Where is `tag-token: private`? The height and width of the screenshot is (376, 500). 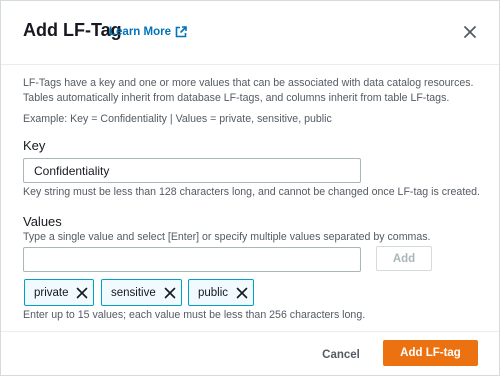 tag-token: private is located at coordinates (59, 292).